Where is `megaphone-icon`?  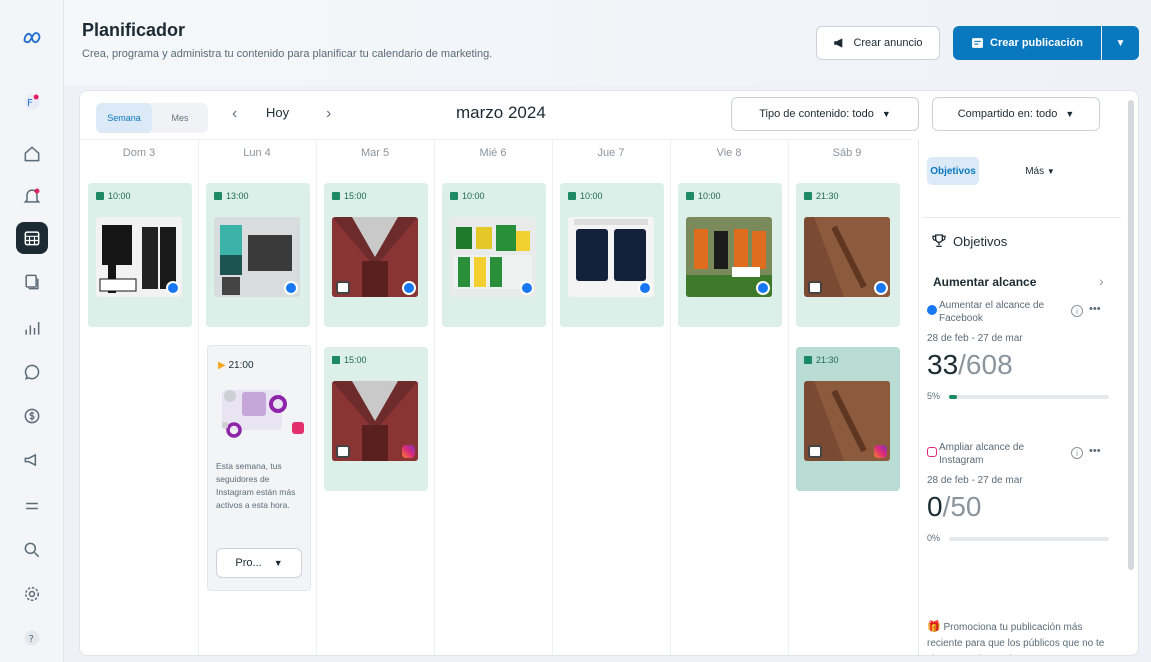
megaphone-icon is located at coordinates (838, 43).